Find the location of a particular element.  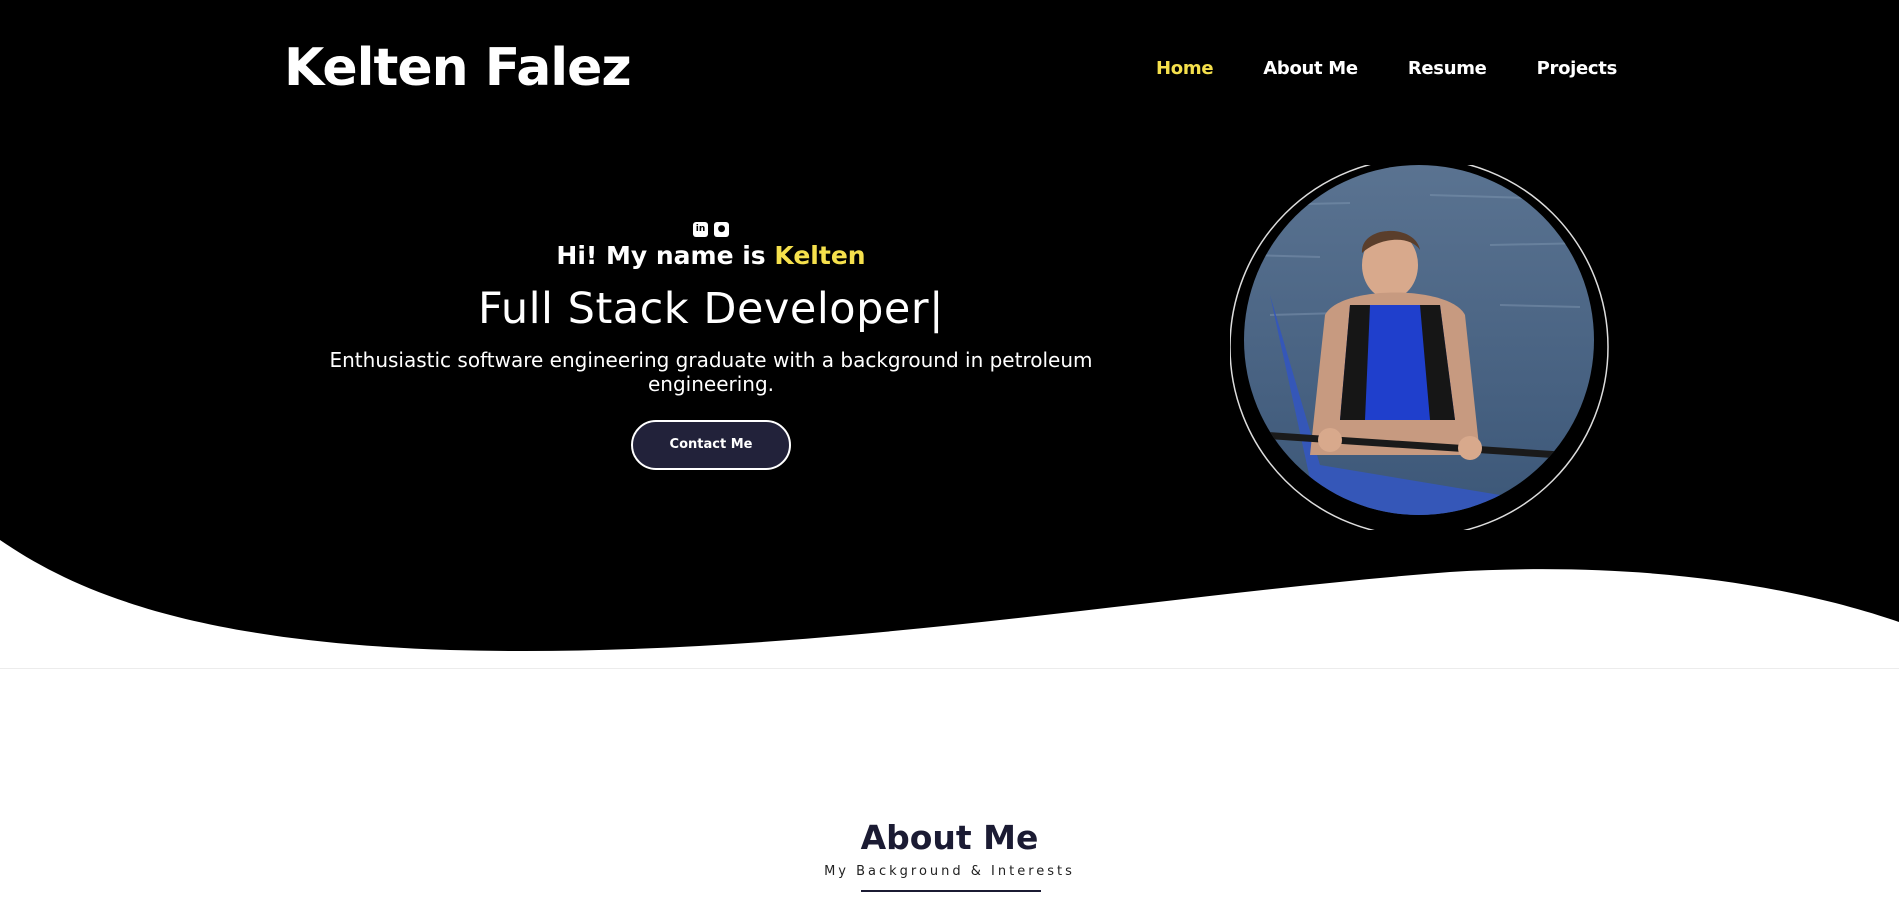

github-icon: ● is located at coordinates (721, 229).